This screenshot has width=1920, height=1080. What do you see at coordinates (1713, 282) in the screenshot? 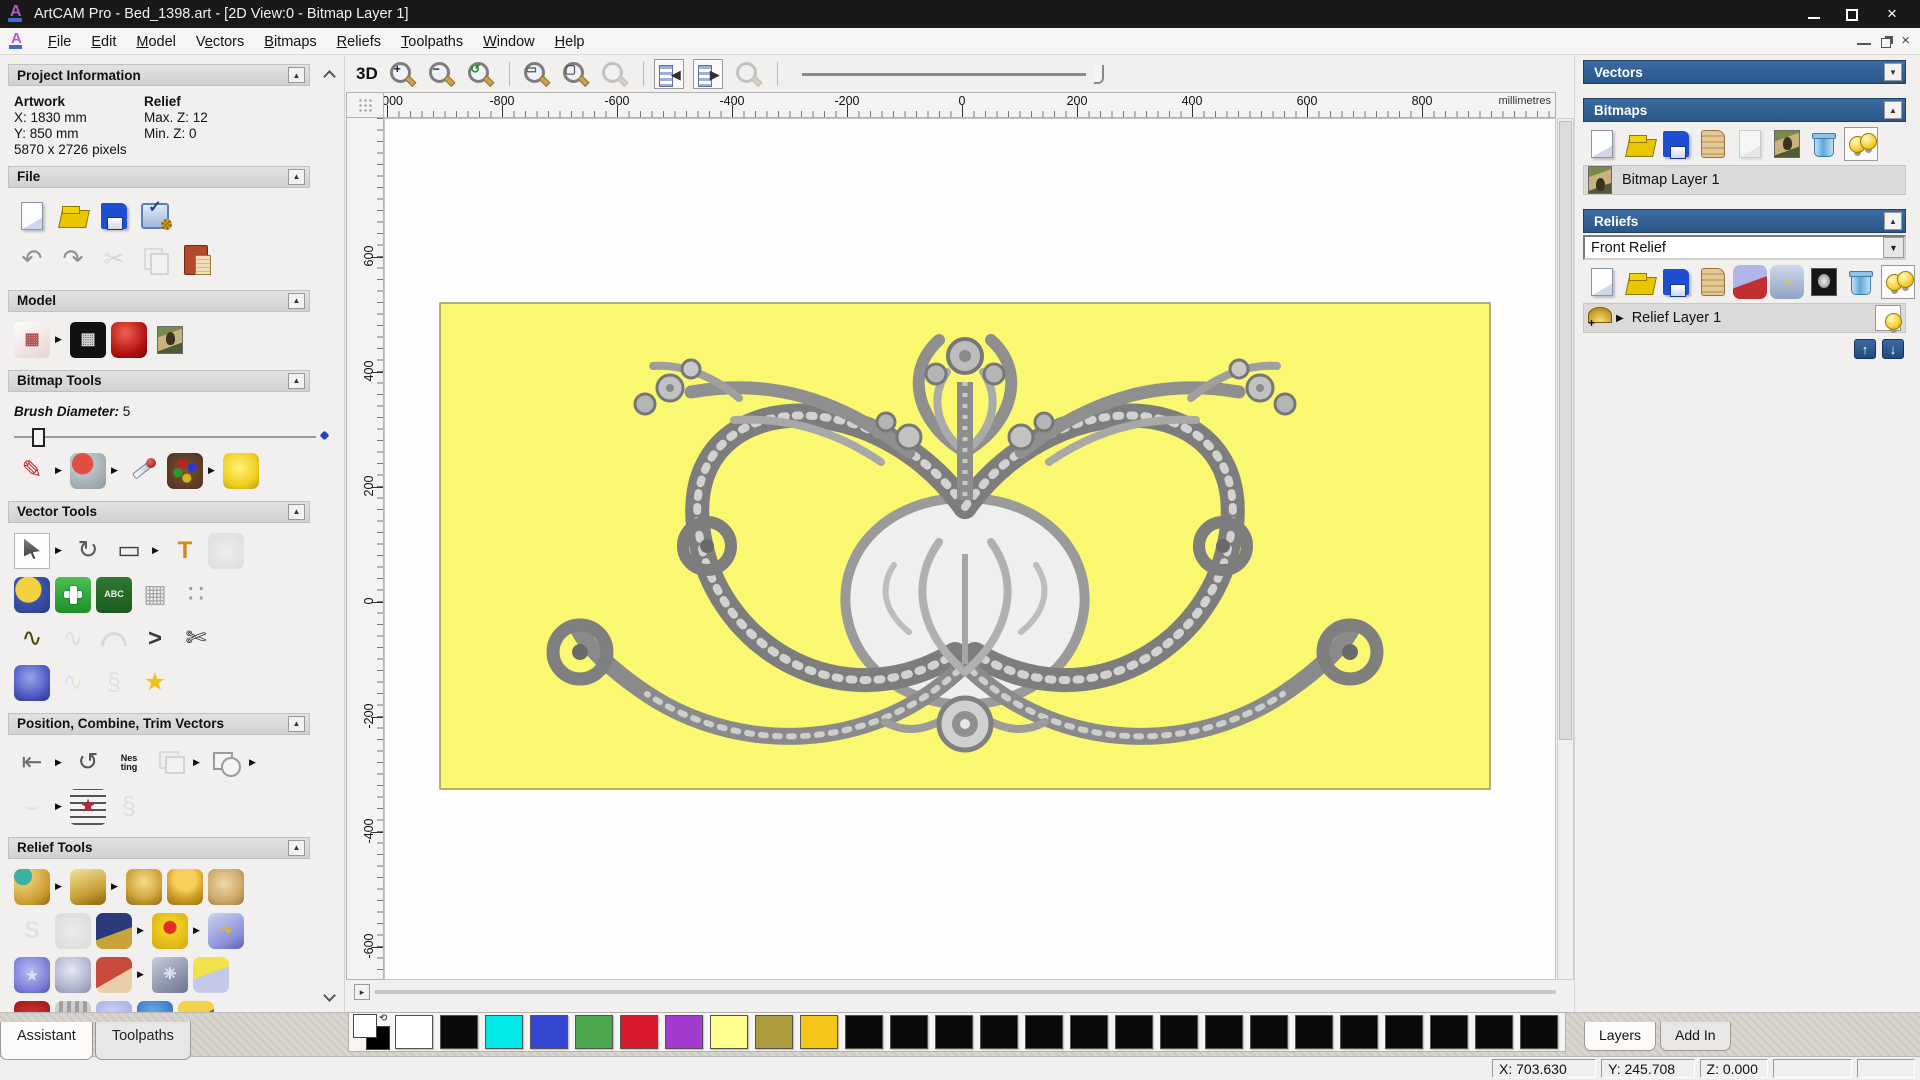
I see `merge-relief-layers-icon` at bounding box center [1713, 282].